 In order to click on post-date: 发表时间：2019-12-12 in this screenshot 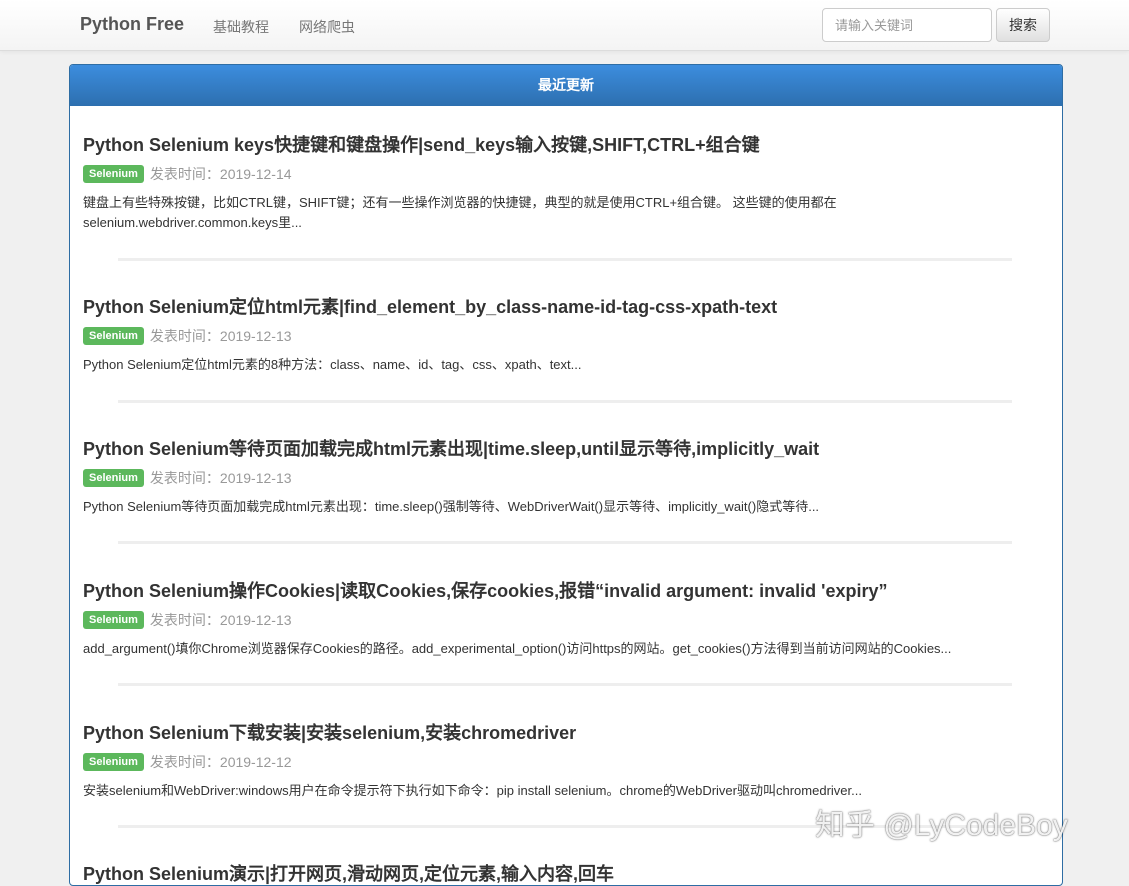, I will do `click(220, 762)`.